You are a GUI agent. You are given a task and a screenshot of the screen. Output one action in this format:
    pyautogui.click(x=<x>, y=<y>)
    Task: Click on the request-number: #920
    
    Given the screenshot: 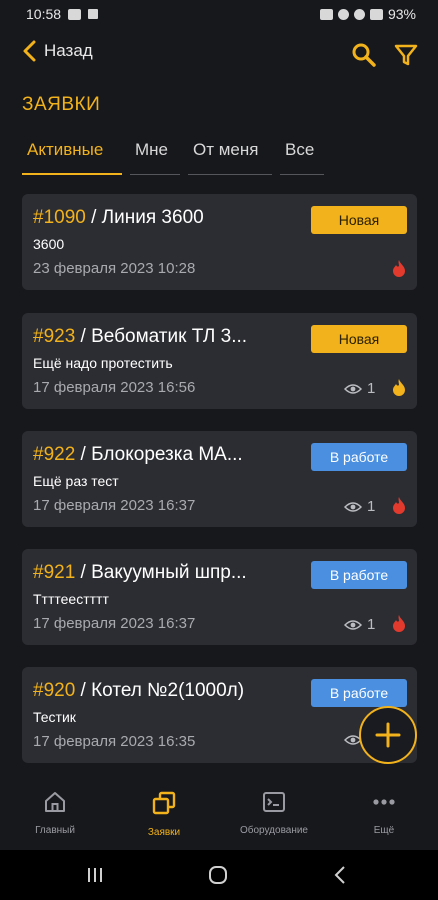 What is the action you would take?
    pyautogui.click(x=54, y=690)
    